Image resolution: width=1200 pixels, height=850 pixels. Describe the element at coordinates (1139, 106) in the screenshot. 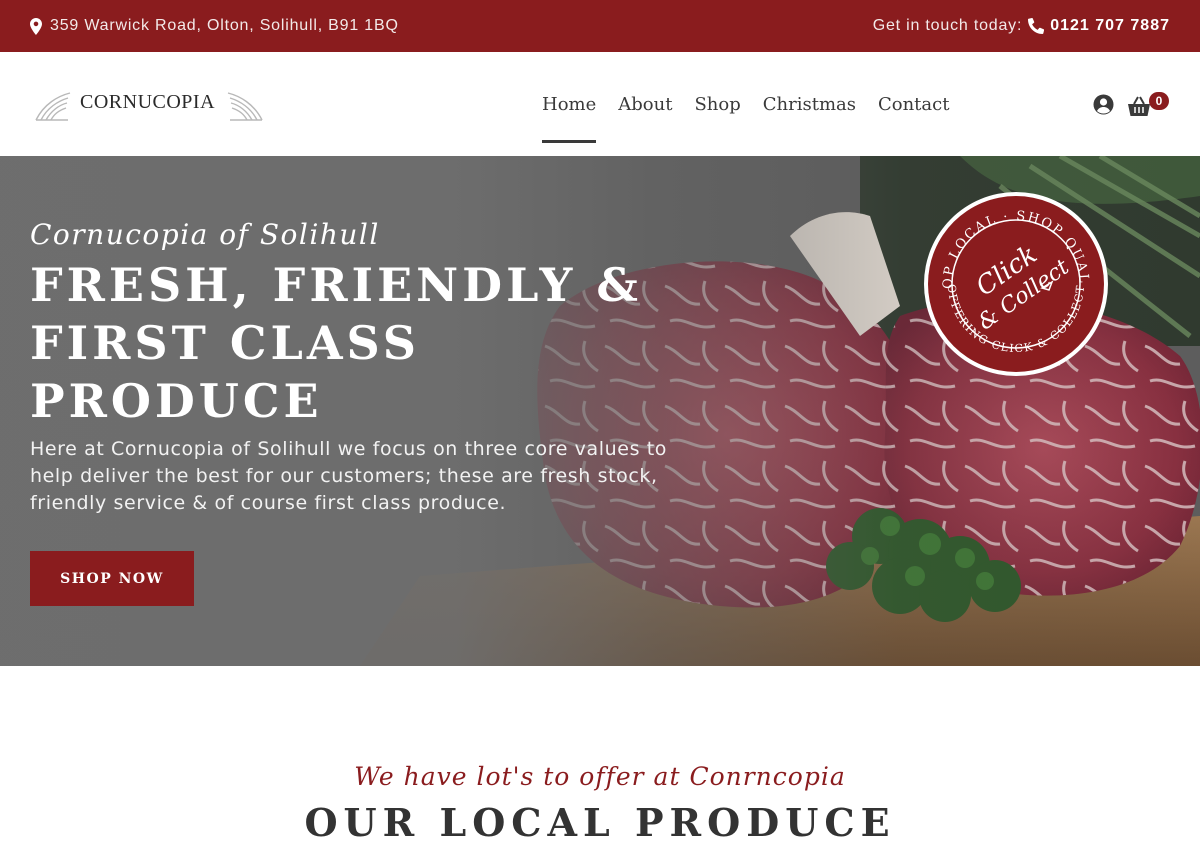

I see `basket-icon` at that location.